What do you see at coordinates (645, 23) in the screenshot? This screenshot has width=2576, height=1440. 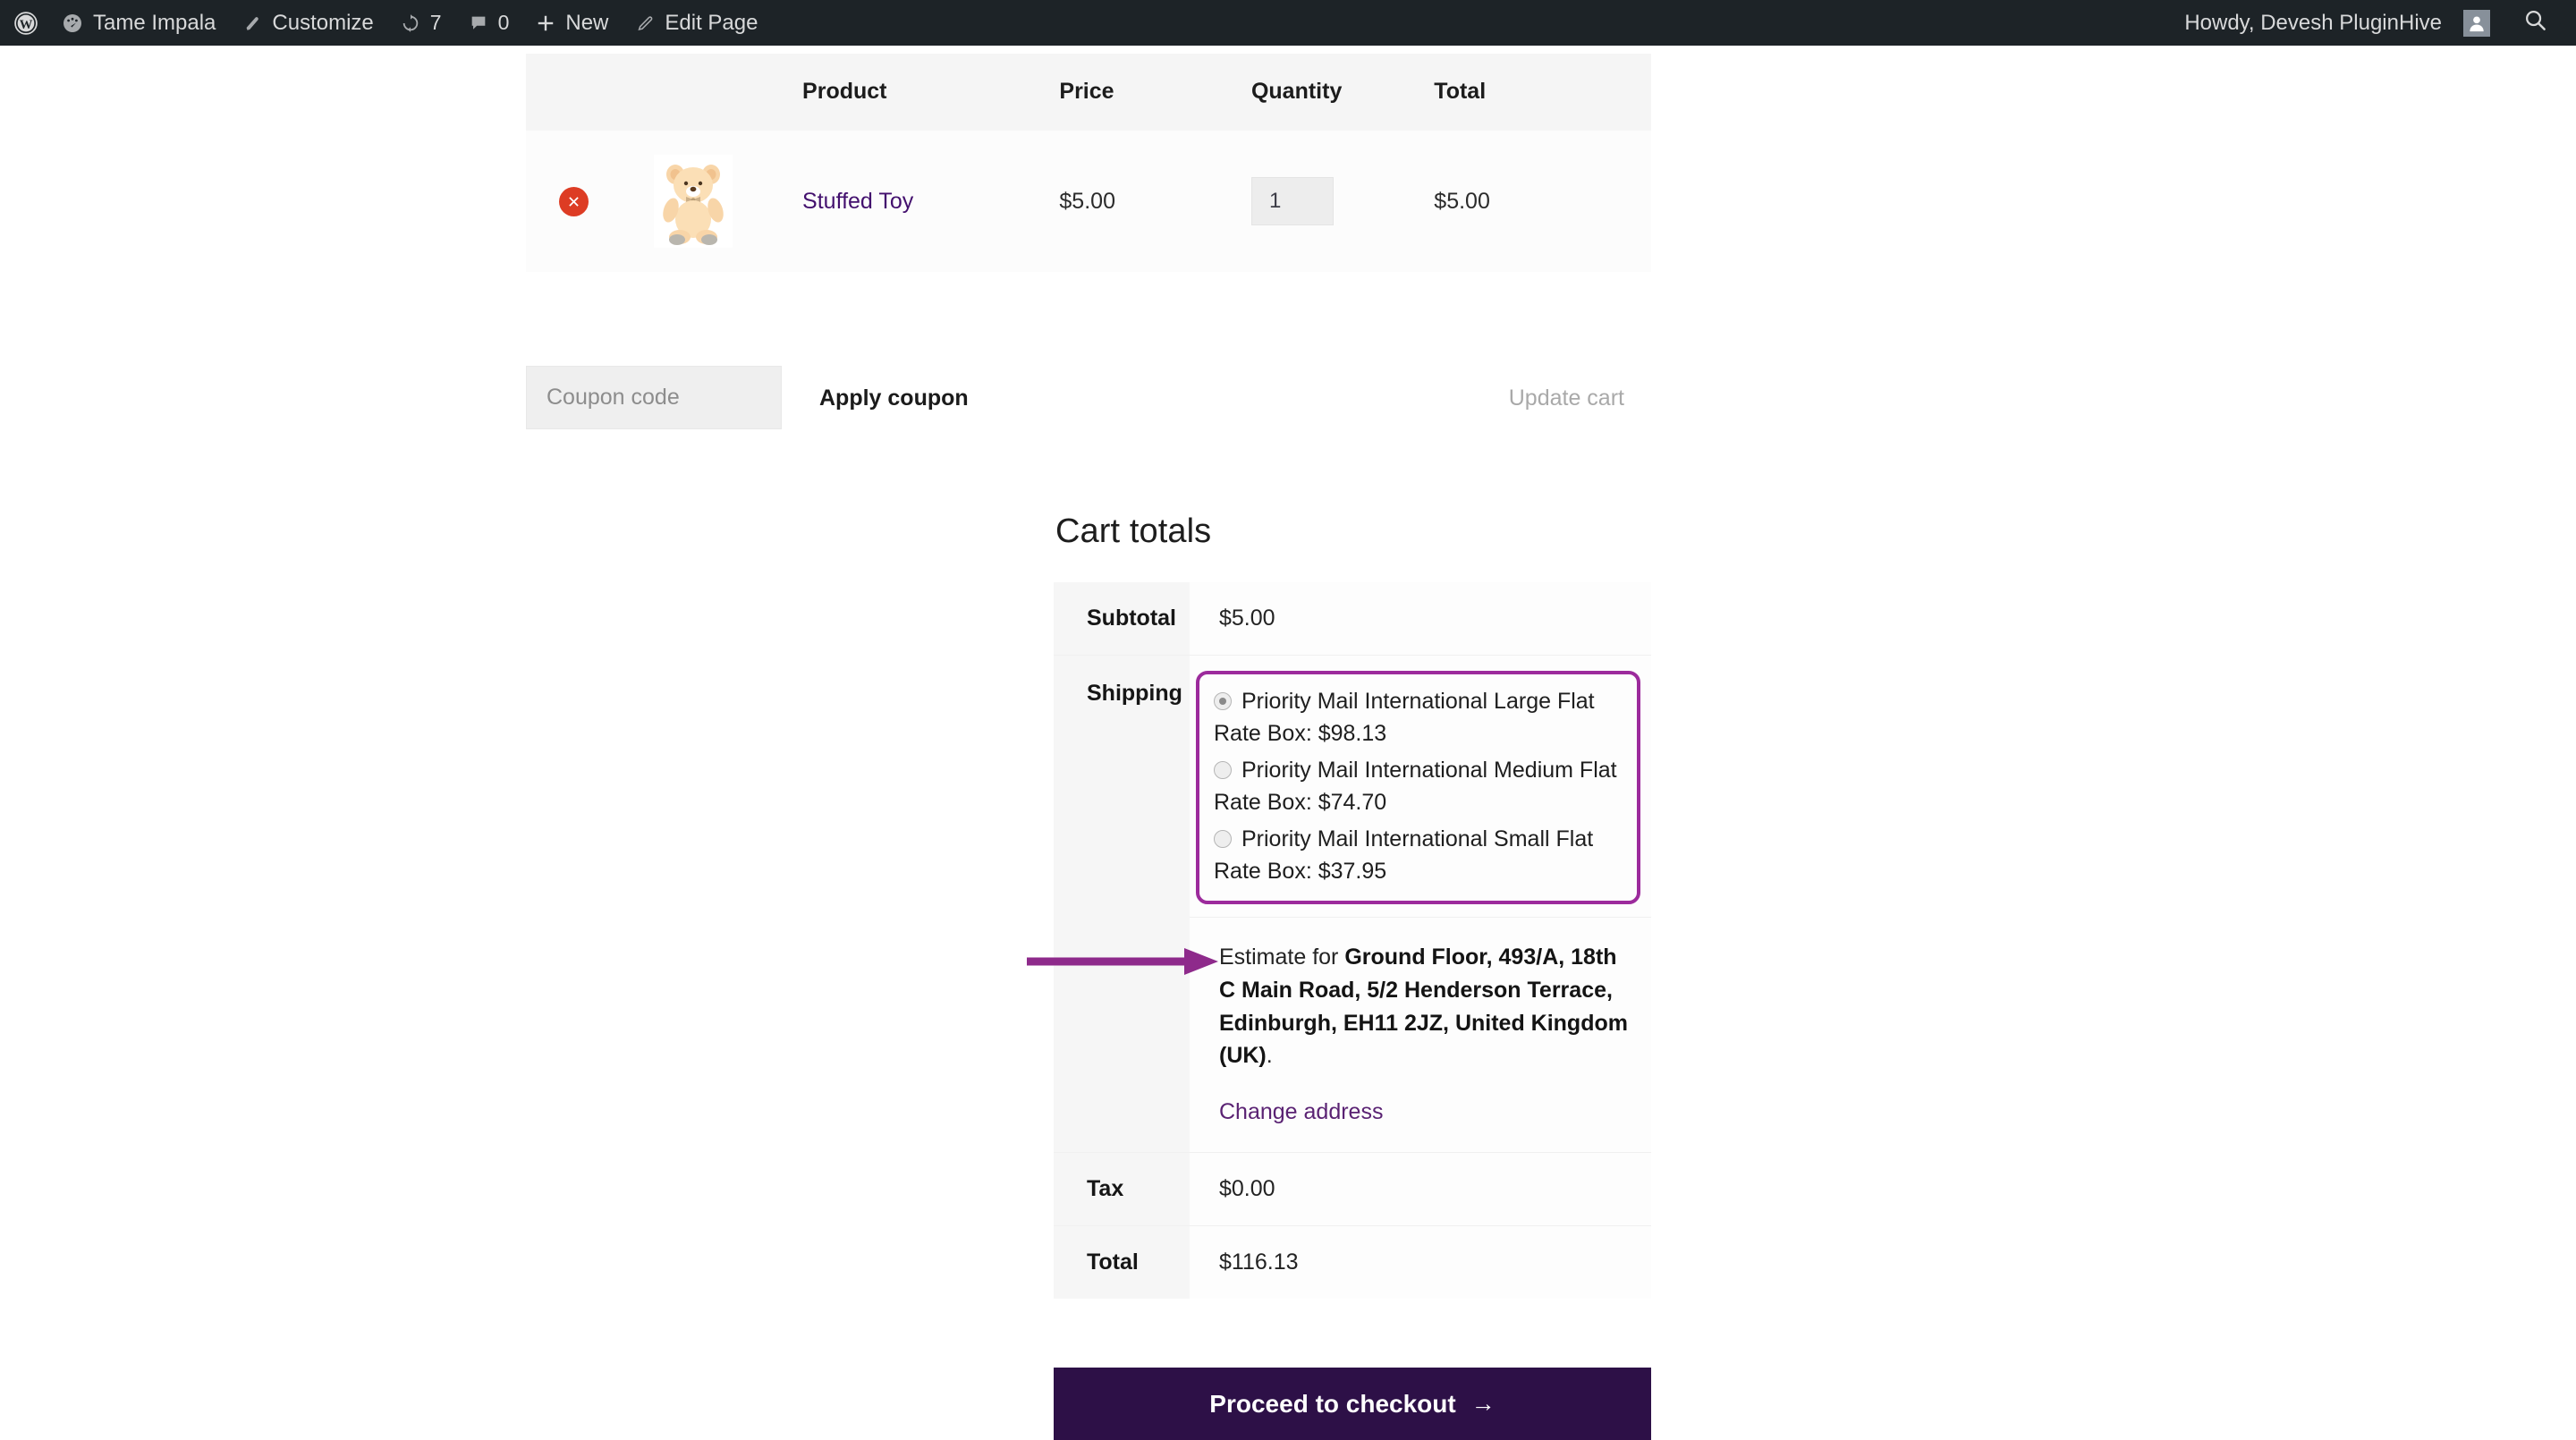 I see `pencil-icon` at bounding box center [645, 23].